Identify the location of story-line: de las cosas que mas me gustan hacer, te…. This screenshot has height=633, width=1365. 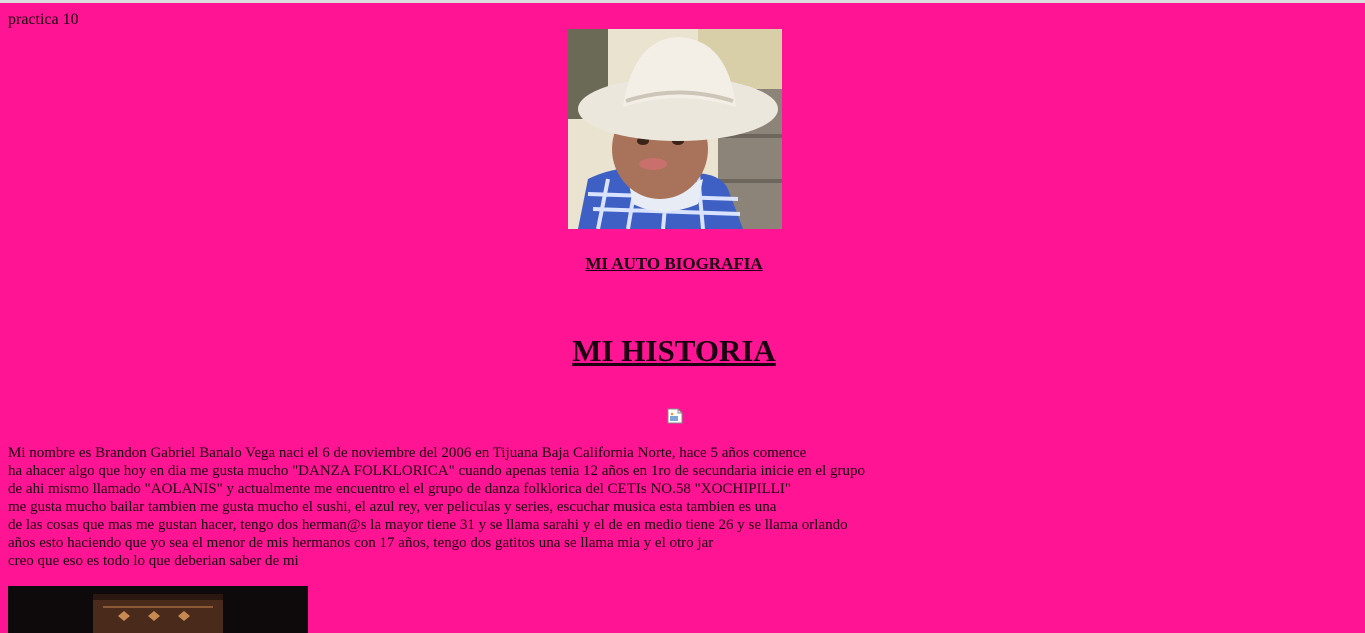
(428, 525).